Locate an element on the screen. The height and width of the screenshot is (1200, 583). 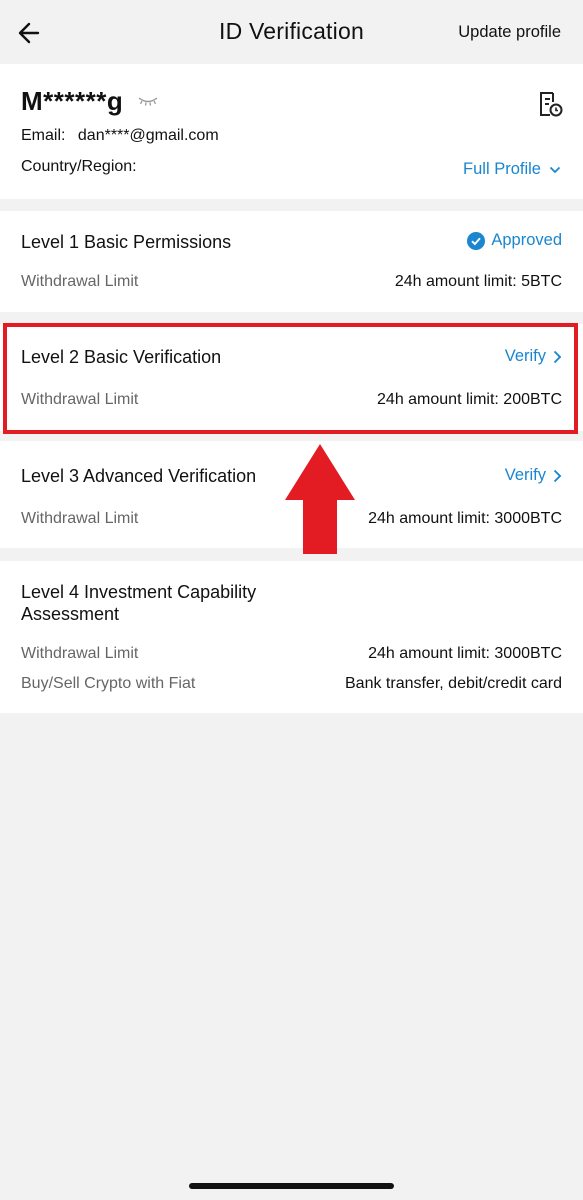
level-4-title-line-1: Level 4 Investment Capability is located at coordinates (139, 592).